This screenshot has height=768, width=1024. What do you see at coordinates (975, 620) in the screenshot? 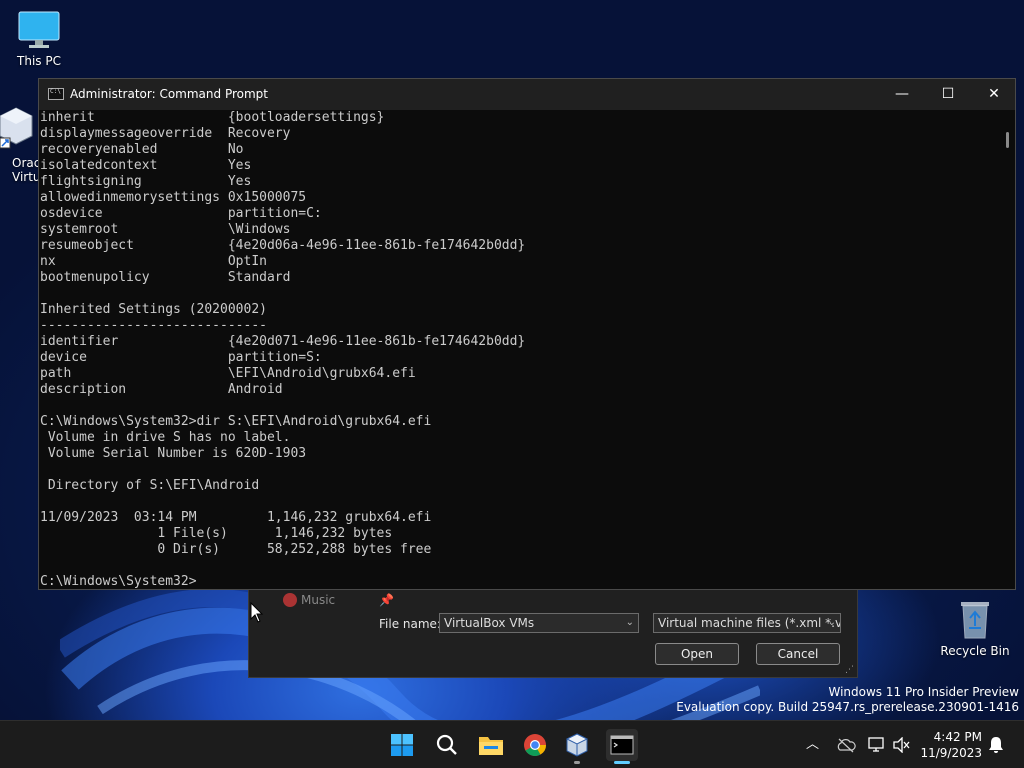
I see `recycle-bin-icon` at bounding box center [975, 620].